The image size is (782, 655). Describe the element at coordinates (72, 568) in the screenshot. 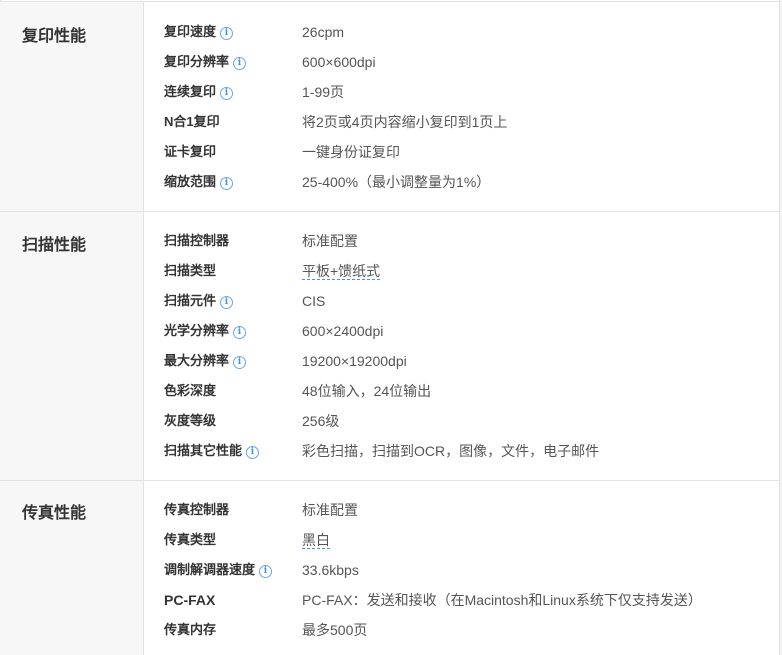

I see `section-head: 传真性能` at that location.